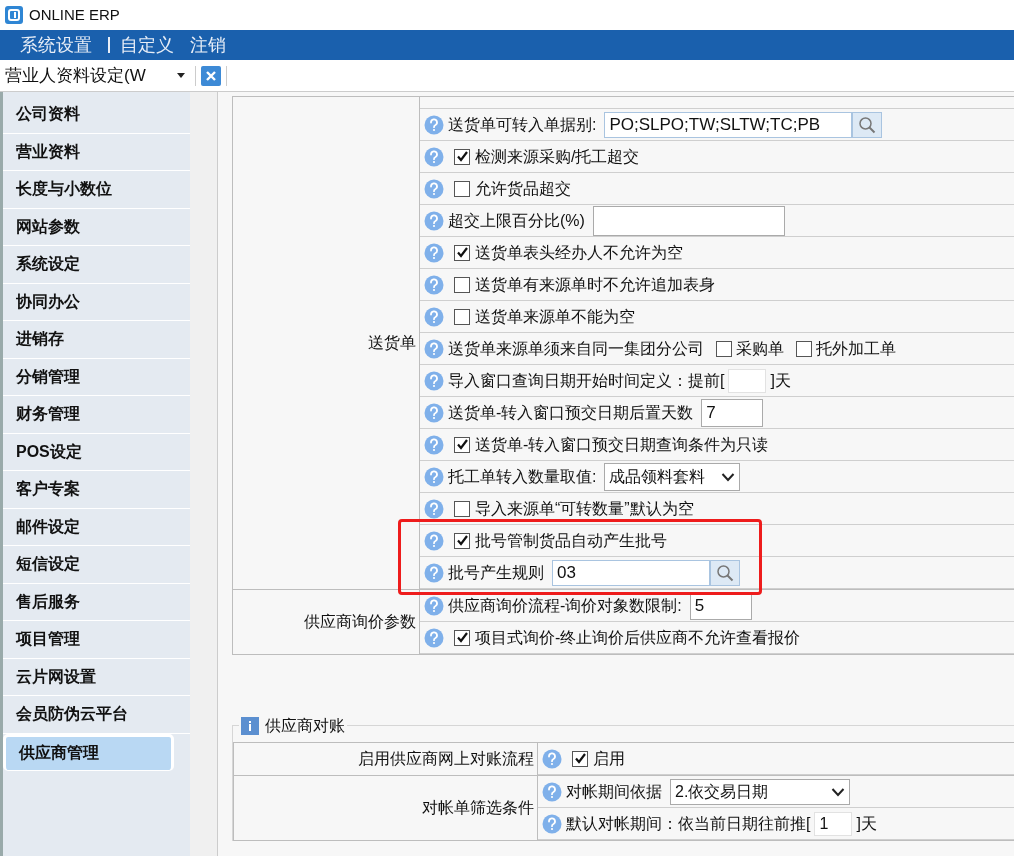  What do you see at coordinates (392, 343) in the screenshot?
I see `group-label: 送货单` at bounding box center [392, 343].